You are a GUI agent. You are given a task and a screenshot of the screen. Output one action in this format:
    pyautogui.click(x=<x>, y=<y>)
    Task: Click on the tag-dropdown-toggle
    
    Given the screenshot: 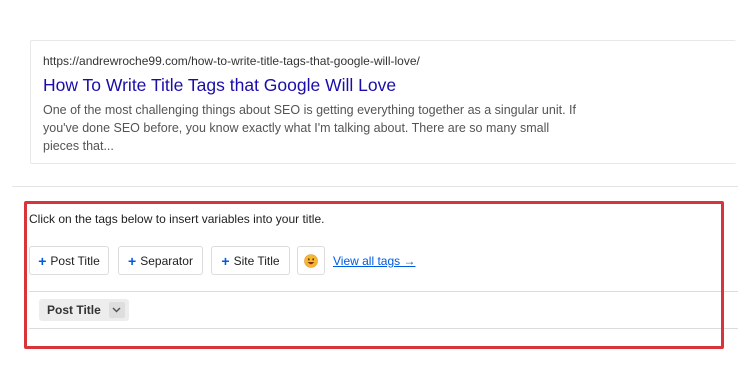 What is the action you would take?
    pyautogui.click(x=116, y=310)
    